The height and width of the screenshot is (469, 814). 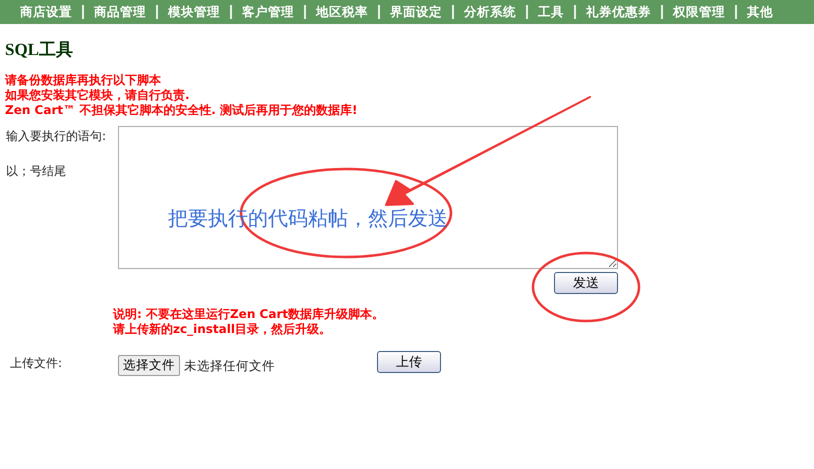 I want to click on warning-text: Zen Cart™ 不担保其它脚本的安全性. 测试后再用于您的数据库!, so click(x=182, y=110).